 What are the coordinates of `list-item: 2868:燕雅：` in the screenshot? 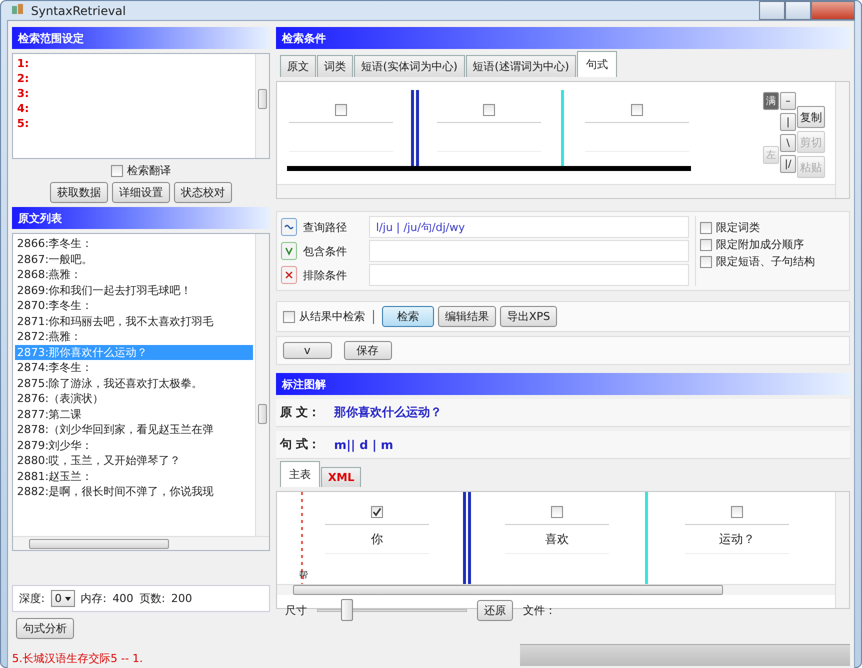 It's located at (134, 274).